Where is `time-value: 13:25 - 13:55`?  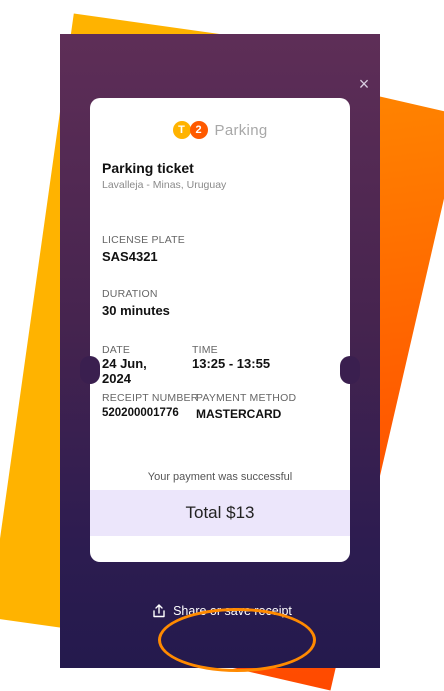
time-value: 13:25 - 13:55 is located at coordinates (231, 363).